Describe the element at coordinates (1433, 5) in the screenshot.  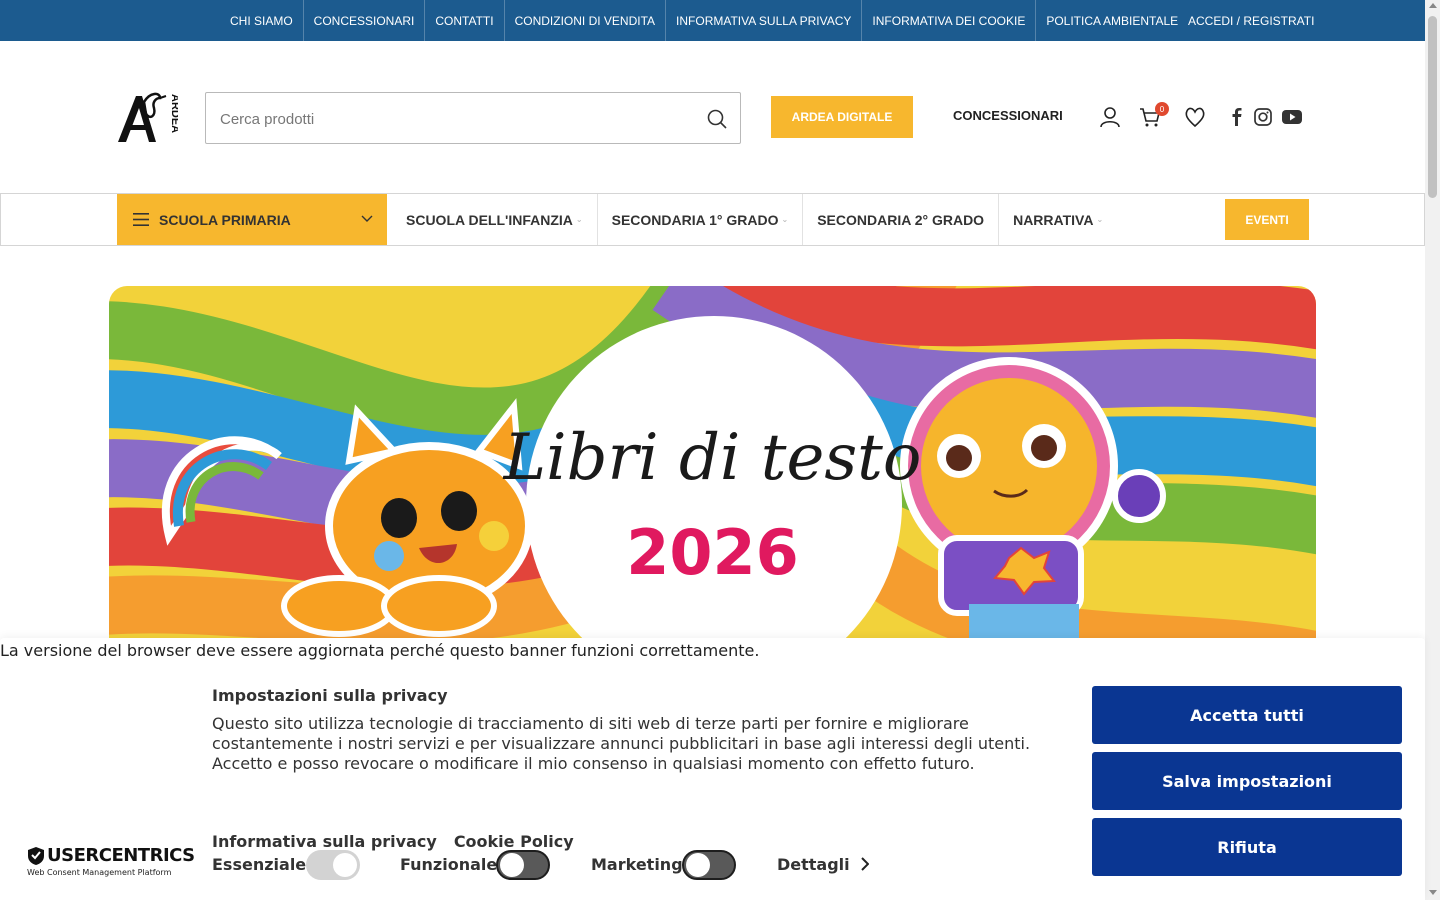
I see `scroll-up-arrow-icon` at that location.